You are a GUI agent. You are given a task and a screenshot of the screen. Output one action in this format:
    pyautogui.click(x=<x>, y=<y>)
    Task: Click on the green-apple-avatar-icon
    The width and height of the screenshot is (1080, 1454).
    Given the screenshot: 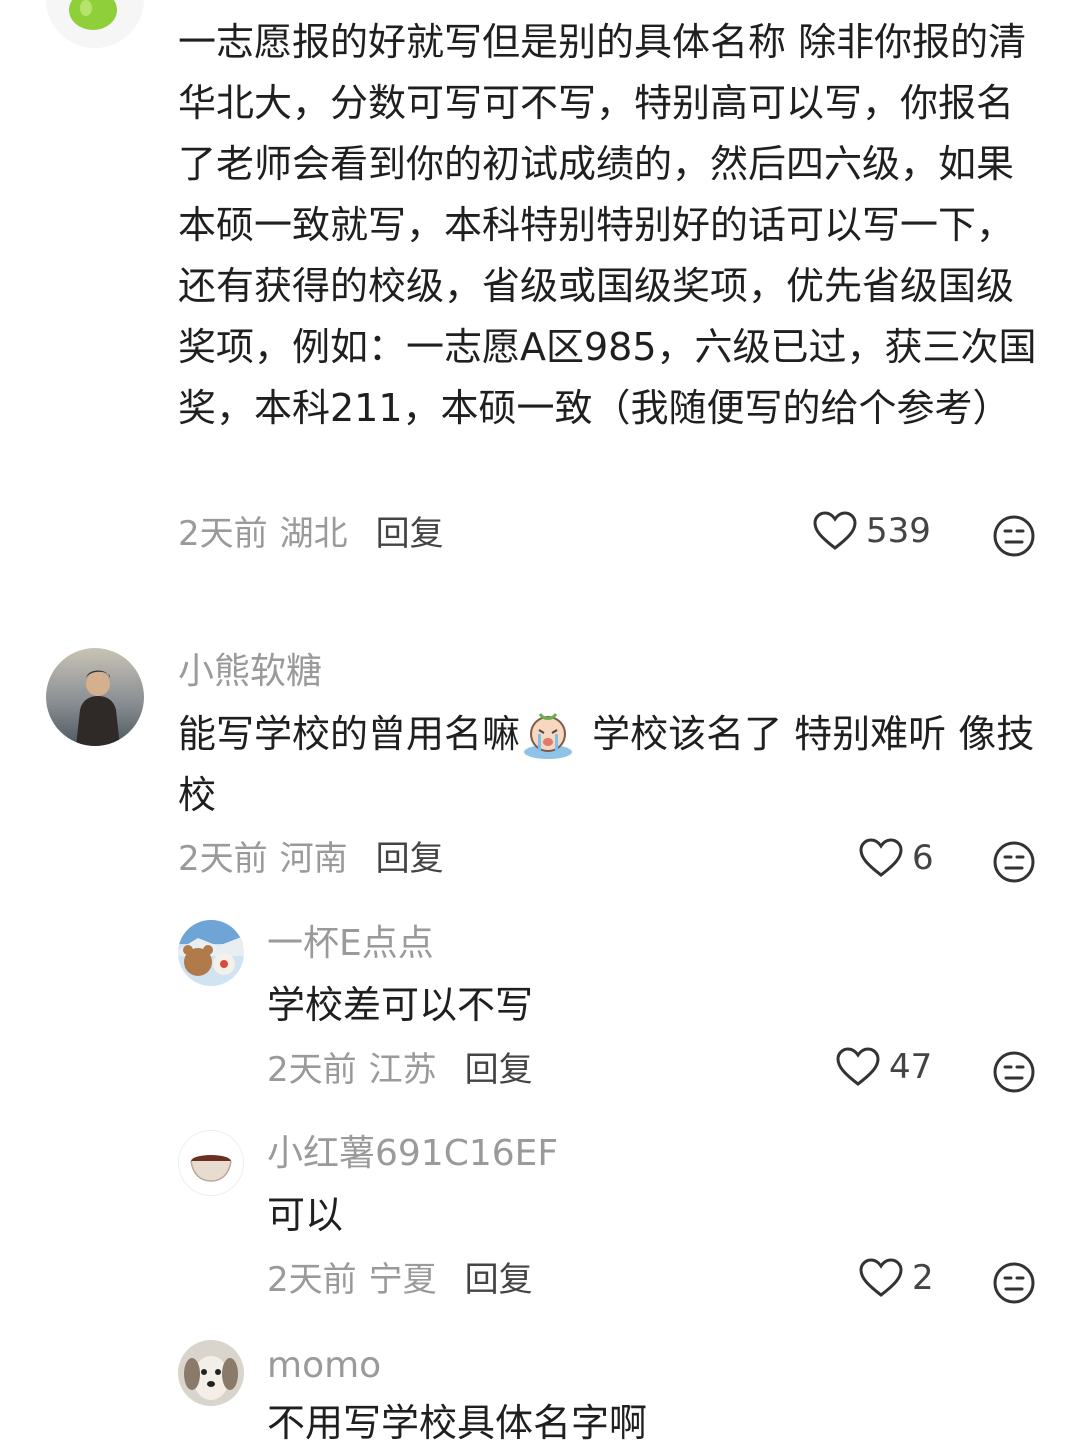 What is the action you would take?
    pyautogui.click(x=95, y=24)
    